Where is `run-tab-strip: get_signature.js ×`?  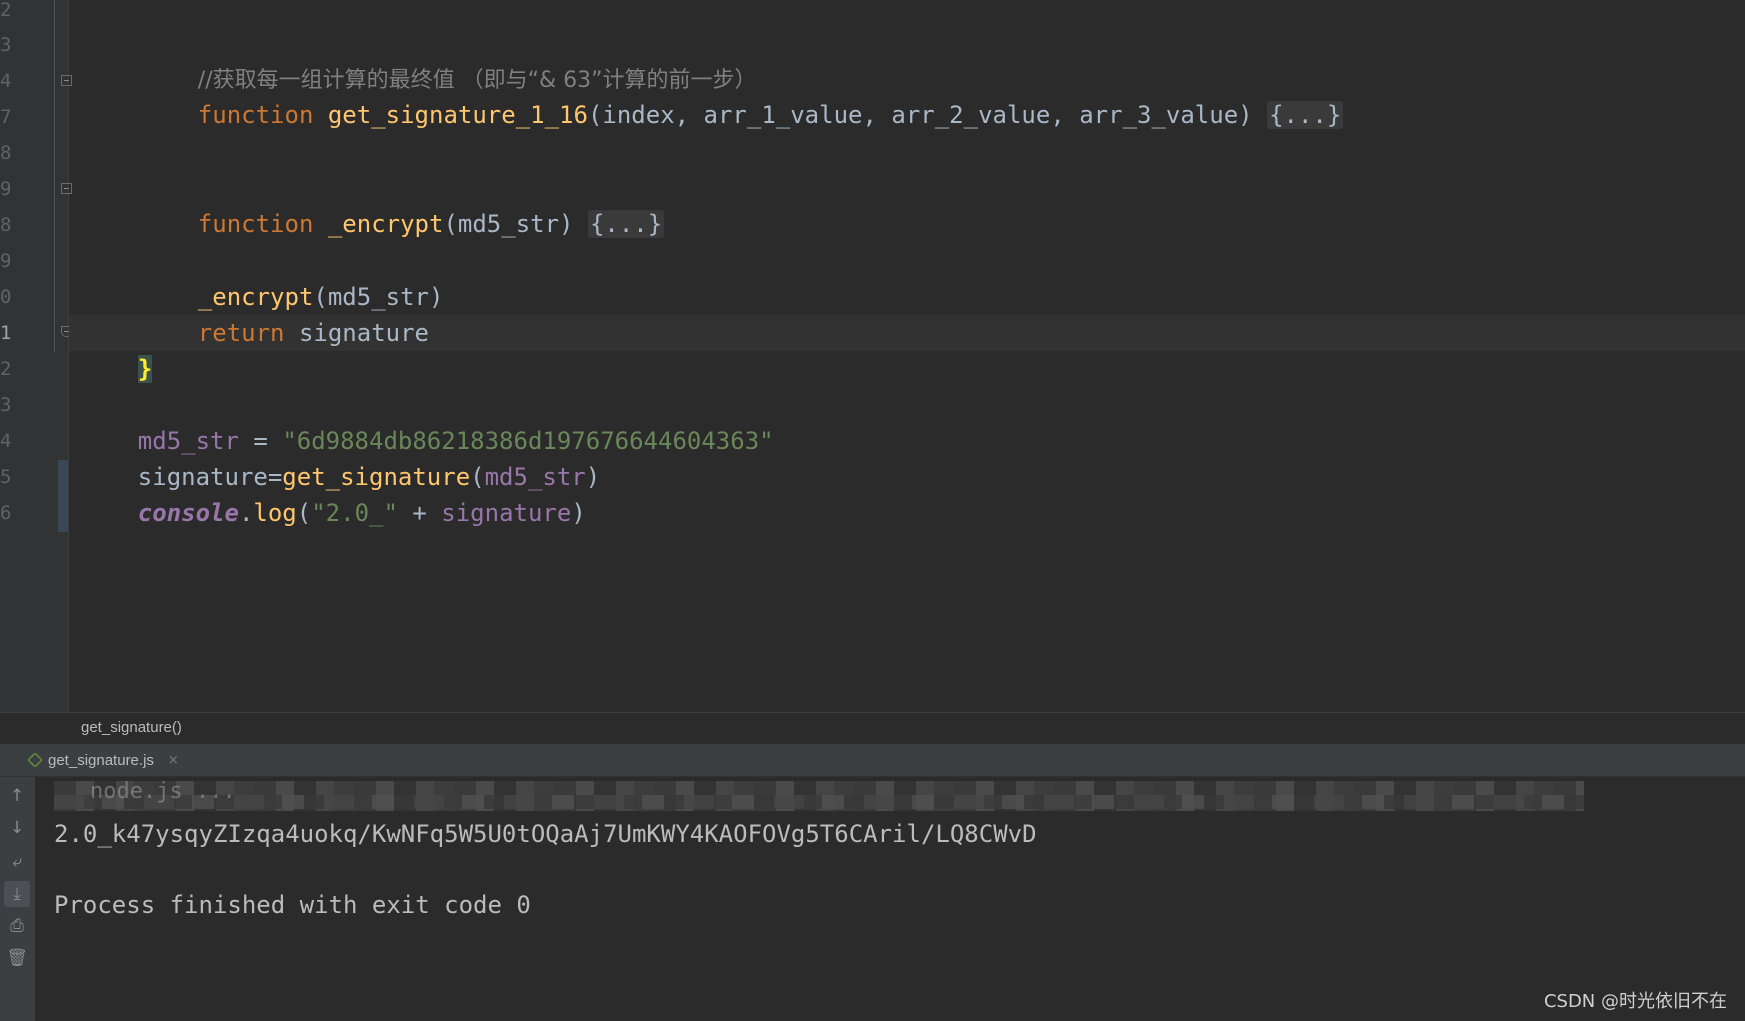
run-tab-strip: get_signature.js × is located at coordinates (872, 760).